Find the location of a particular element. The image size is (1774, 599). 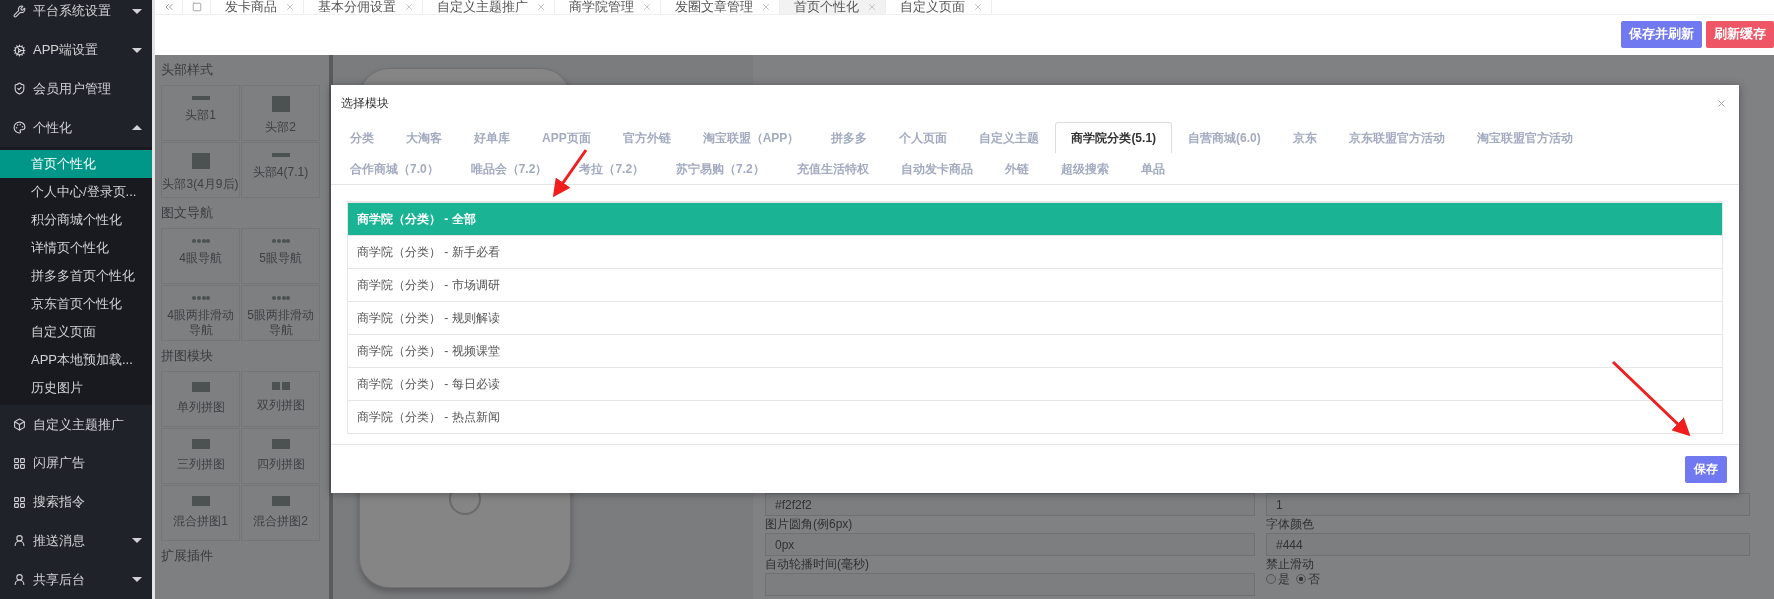

cube-icon is located at coordinates (19, 424).